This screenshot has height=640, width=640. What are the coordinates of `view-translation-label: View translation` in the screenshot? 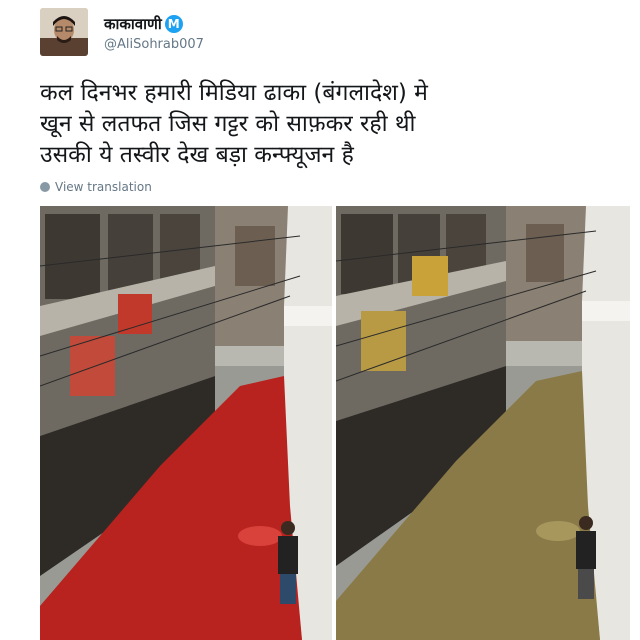 It's located at (103, 187).